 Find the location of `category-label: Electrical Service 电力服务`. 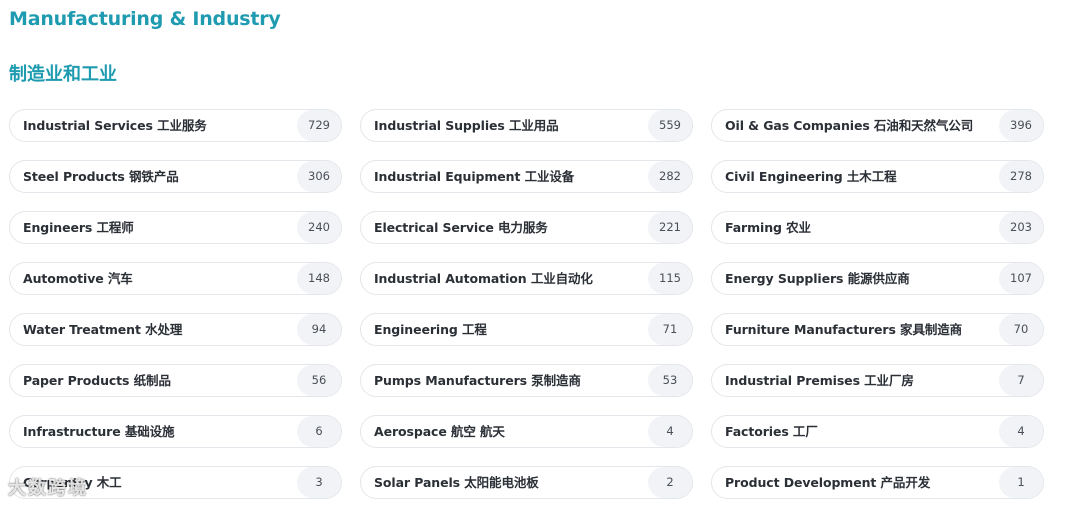

category-label: Electrical Service 电力服务 is located at coordinates (461, 227).